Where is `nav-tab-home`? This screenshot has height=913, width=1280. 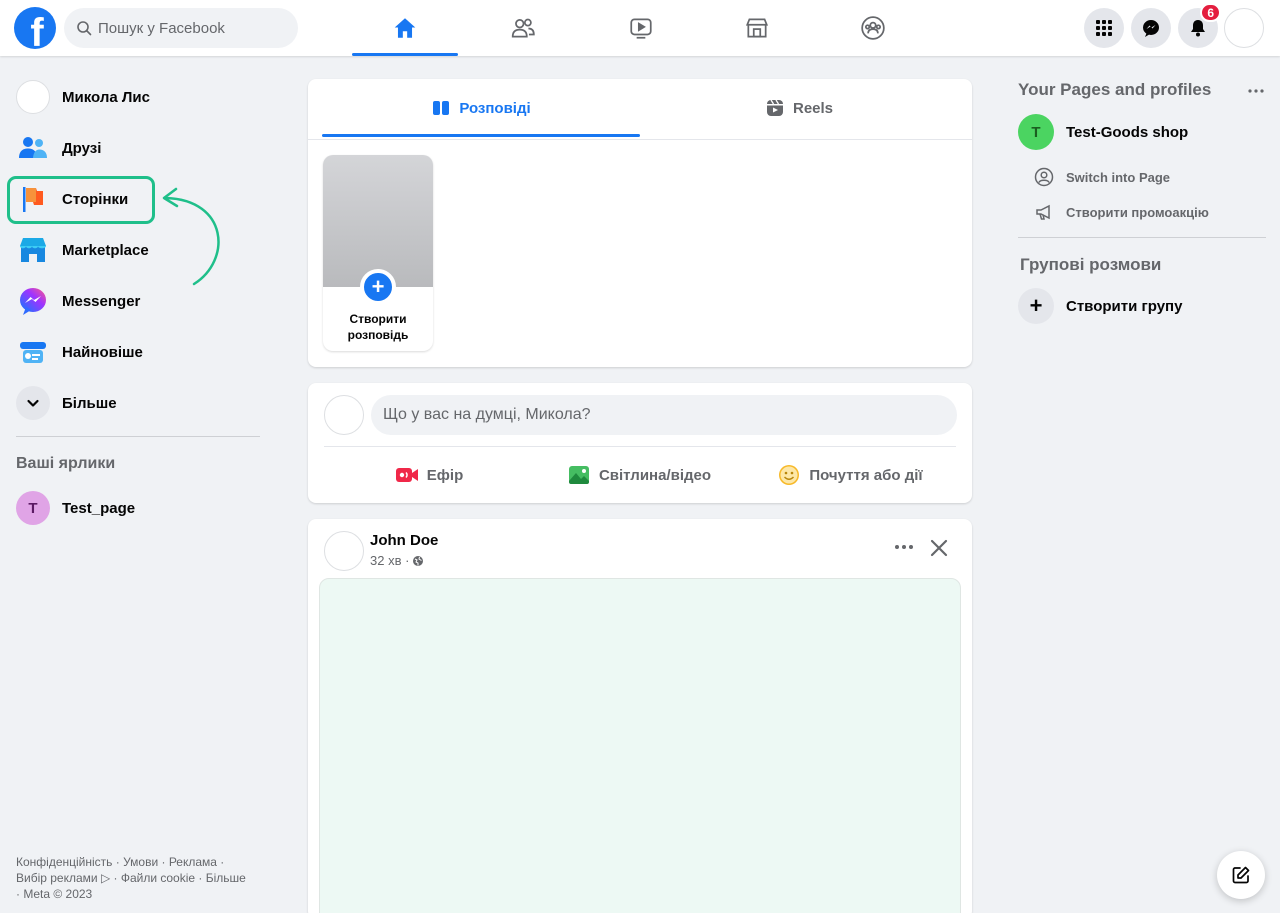 nav-tab-home is located at coordinates (405, 28).